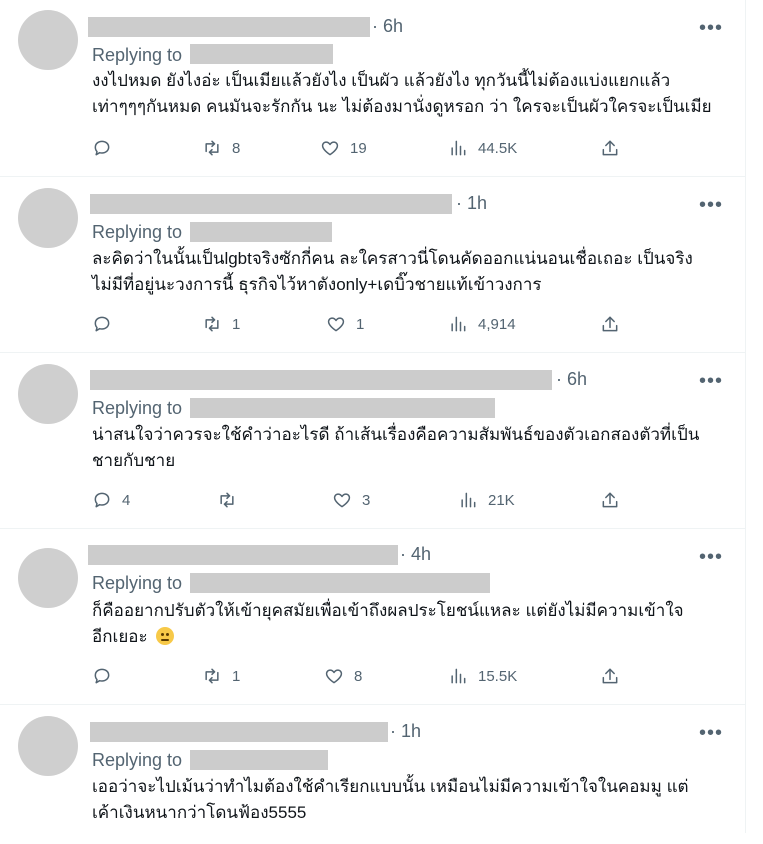 Image resolution: width=763 pixels, height=844 pixels. I want to click on like-button: 8, so click(343, 676).